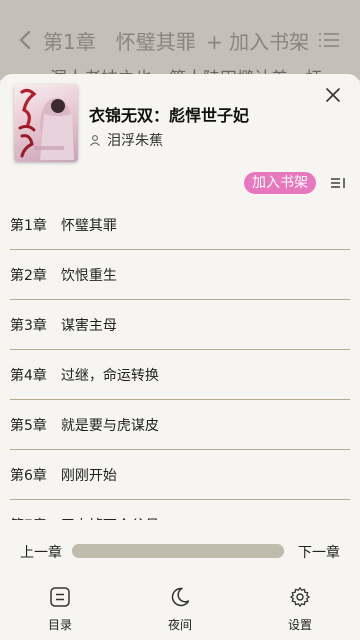 This screenshot has height=640, width=360. What do you see at coordinates (28, 275) in the screenshot?
I see `chapter-number: 第2章` at bounding box center [28, 275].